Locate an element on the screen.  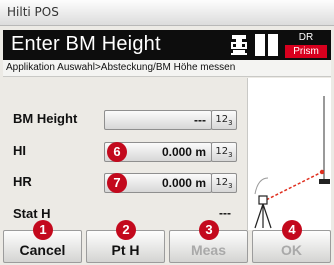
title-bar: Hilti POS is located at coordinates (167, 13).